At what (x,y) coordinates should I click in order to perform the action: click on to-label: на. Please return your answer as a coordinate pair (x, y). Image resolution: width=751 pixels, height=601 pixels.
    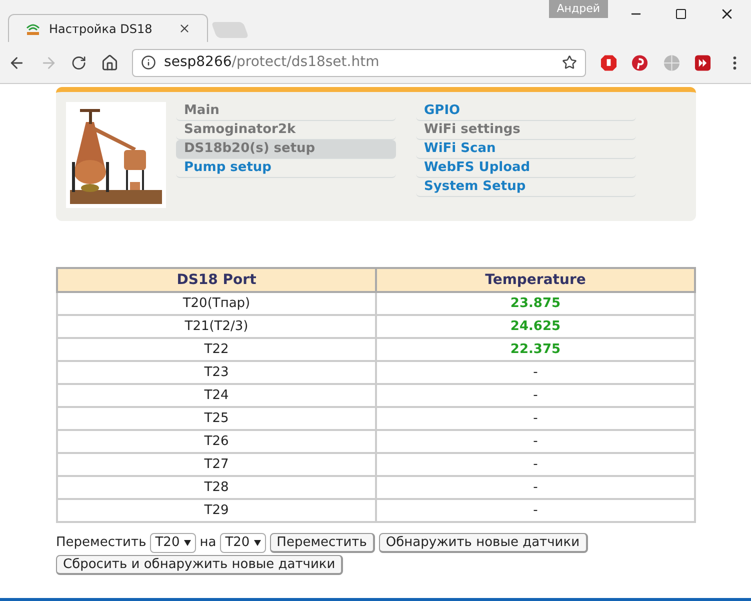
    Looking at the image, I should click on (208, 543).